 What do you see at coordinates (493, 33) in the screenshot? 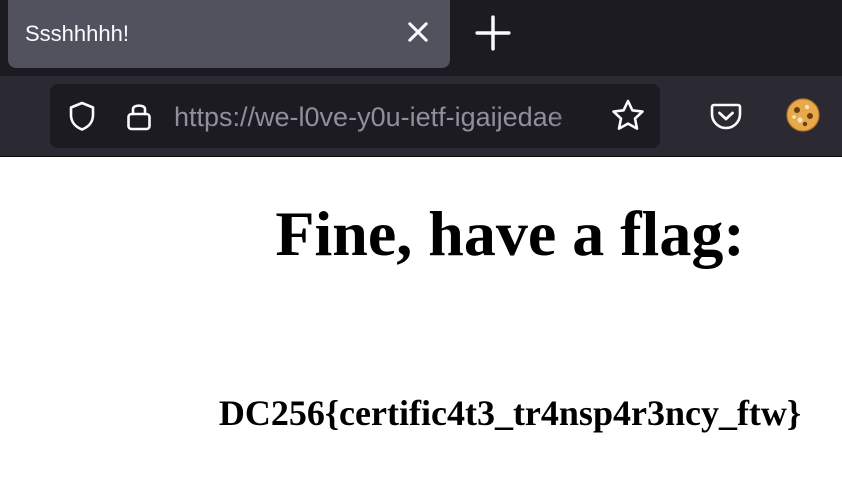
I see `plus-icon` at bounding box center [493, 33].